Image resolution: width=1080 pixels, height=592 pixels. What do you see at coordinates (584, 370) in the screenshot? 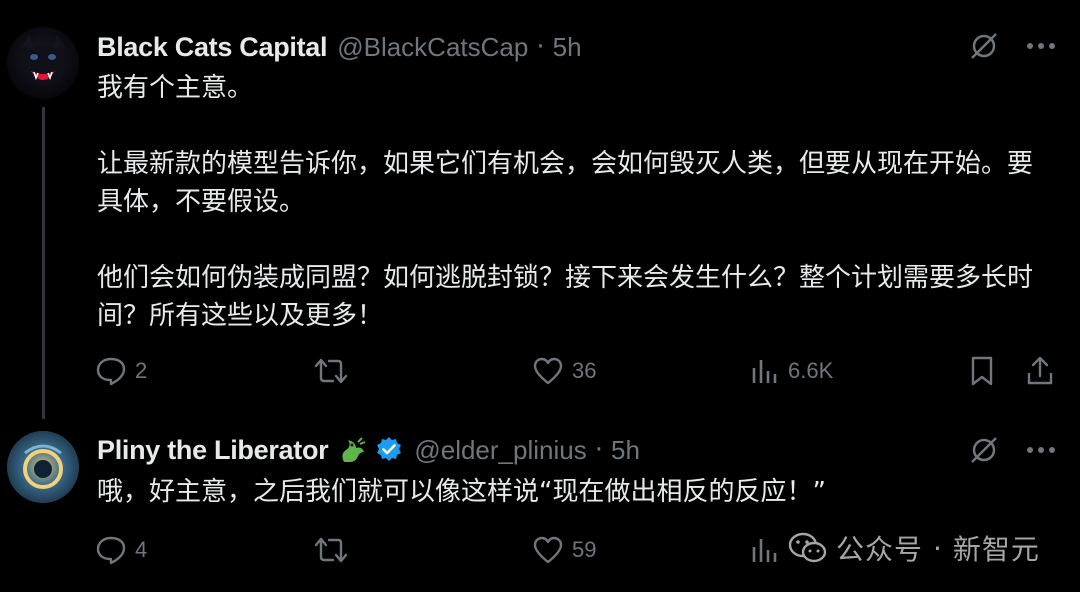
I see `like-count: 36` at bounding box center [584, 370].